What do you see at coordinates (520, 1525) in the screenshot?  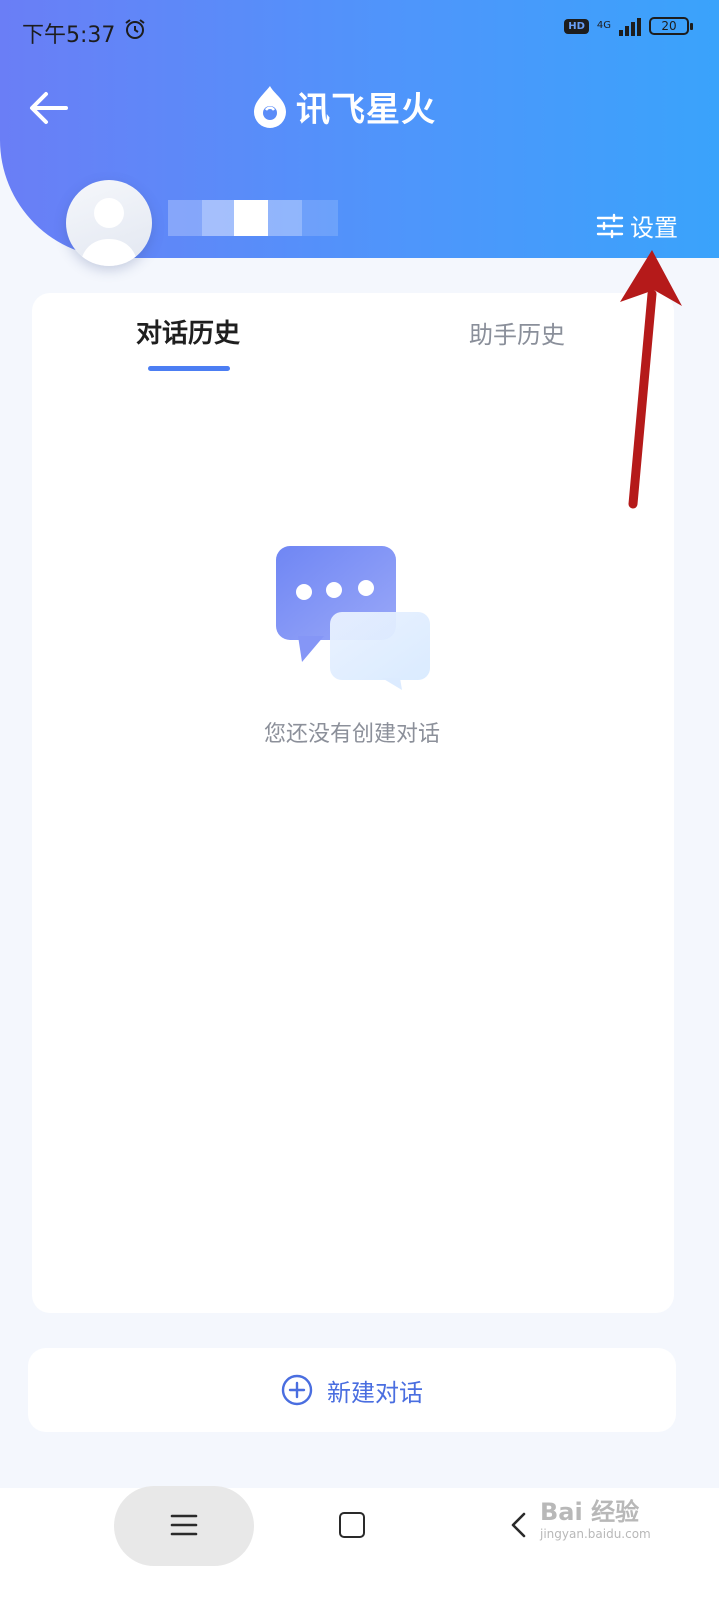 I see `nav-back-icon` at bounding box center [520, 1525].